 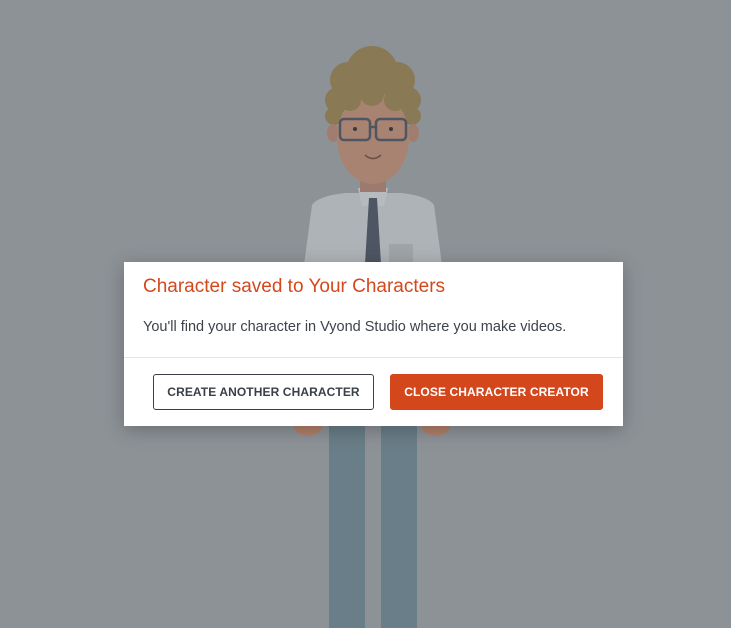 I want to click on character-left-eye, so click(x=355, y=129).